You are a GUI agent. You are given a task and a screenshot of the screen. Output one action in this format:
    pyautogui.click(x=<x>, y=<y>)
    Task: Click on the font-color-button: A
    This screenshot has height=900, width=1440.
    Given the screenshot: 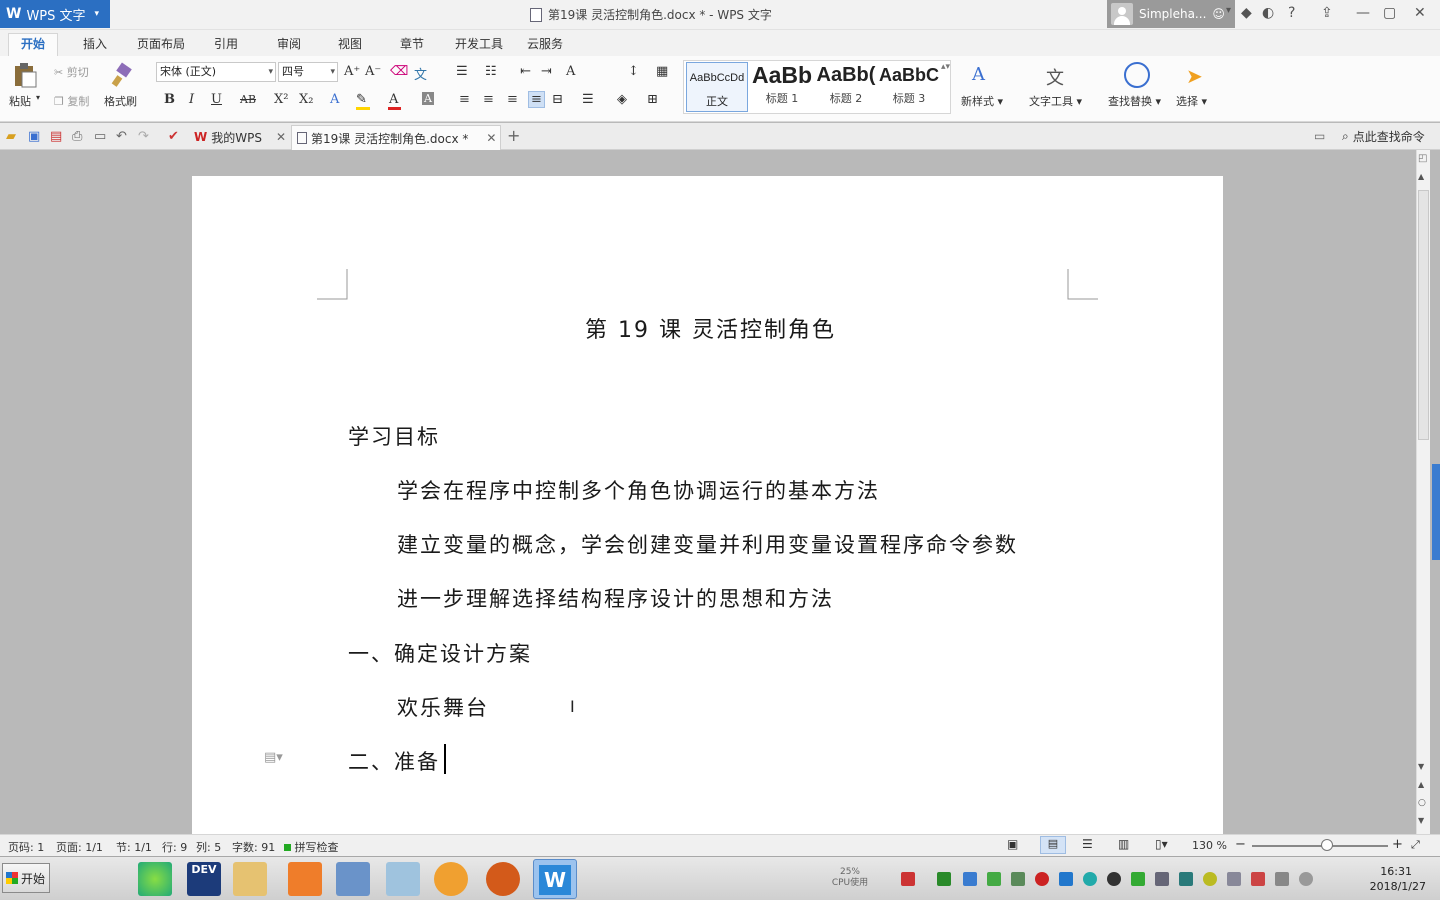 What is the action you would take?
    pyautogui.click(x=393, y=99)
    